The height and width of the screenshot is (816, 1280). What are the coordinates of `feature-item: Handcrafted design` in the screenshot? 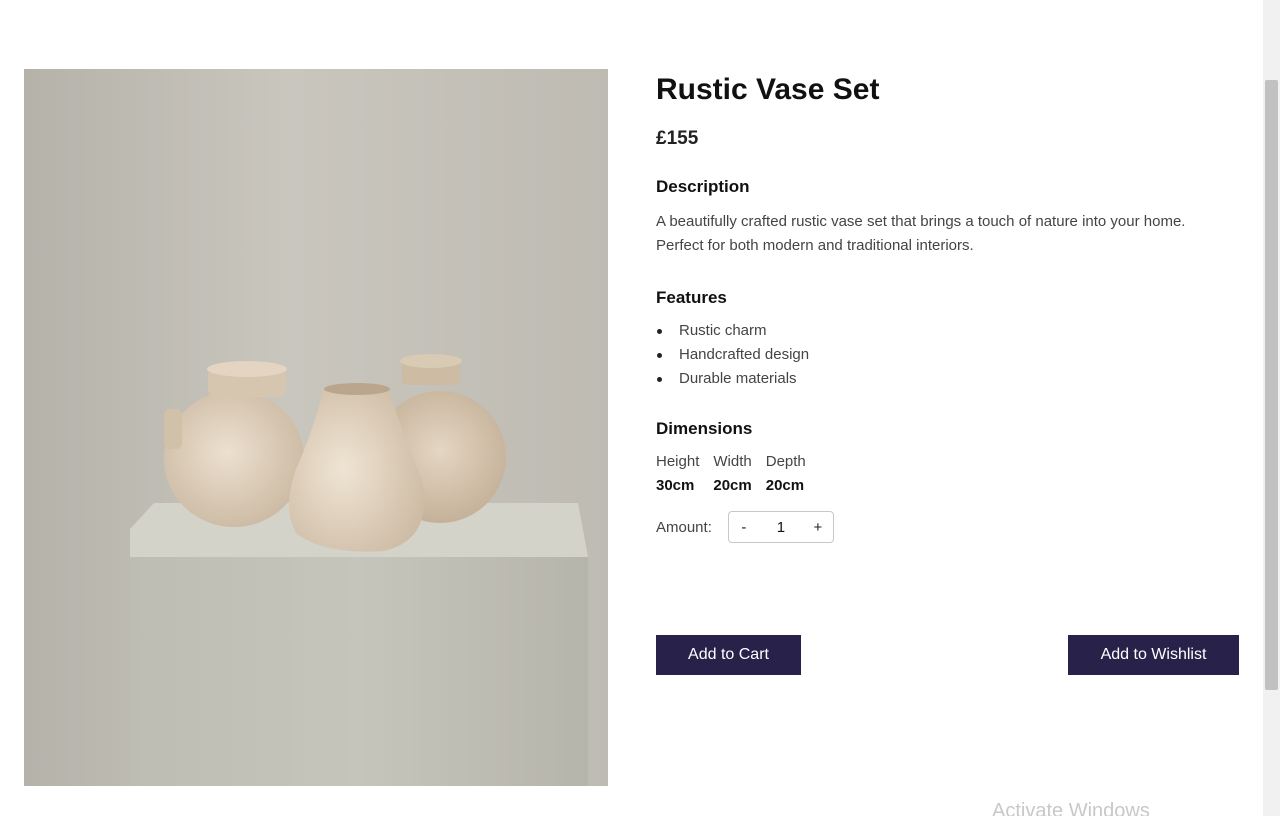 It's located at (948, 355).